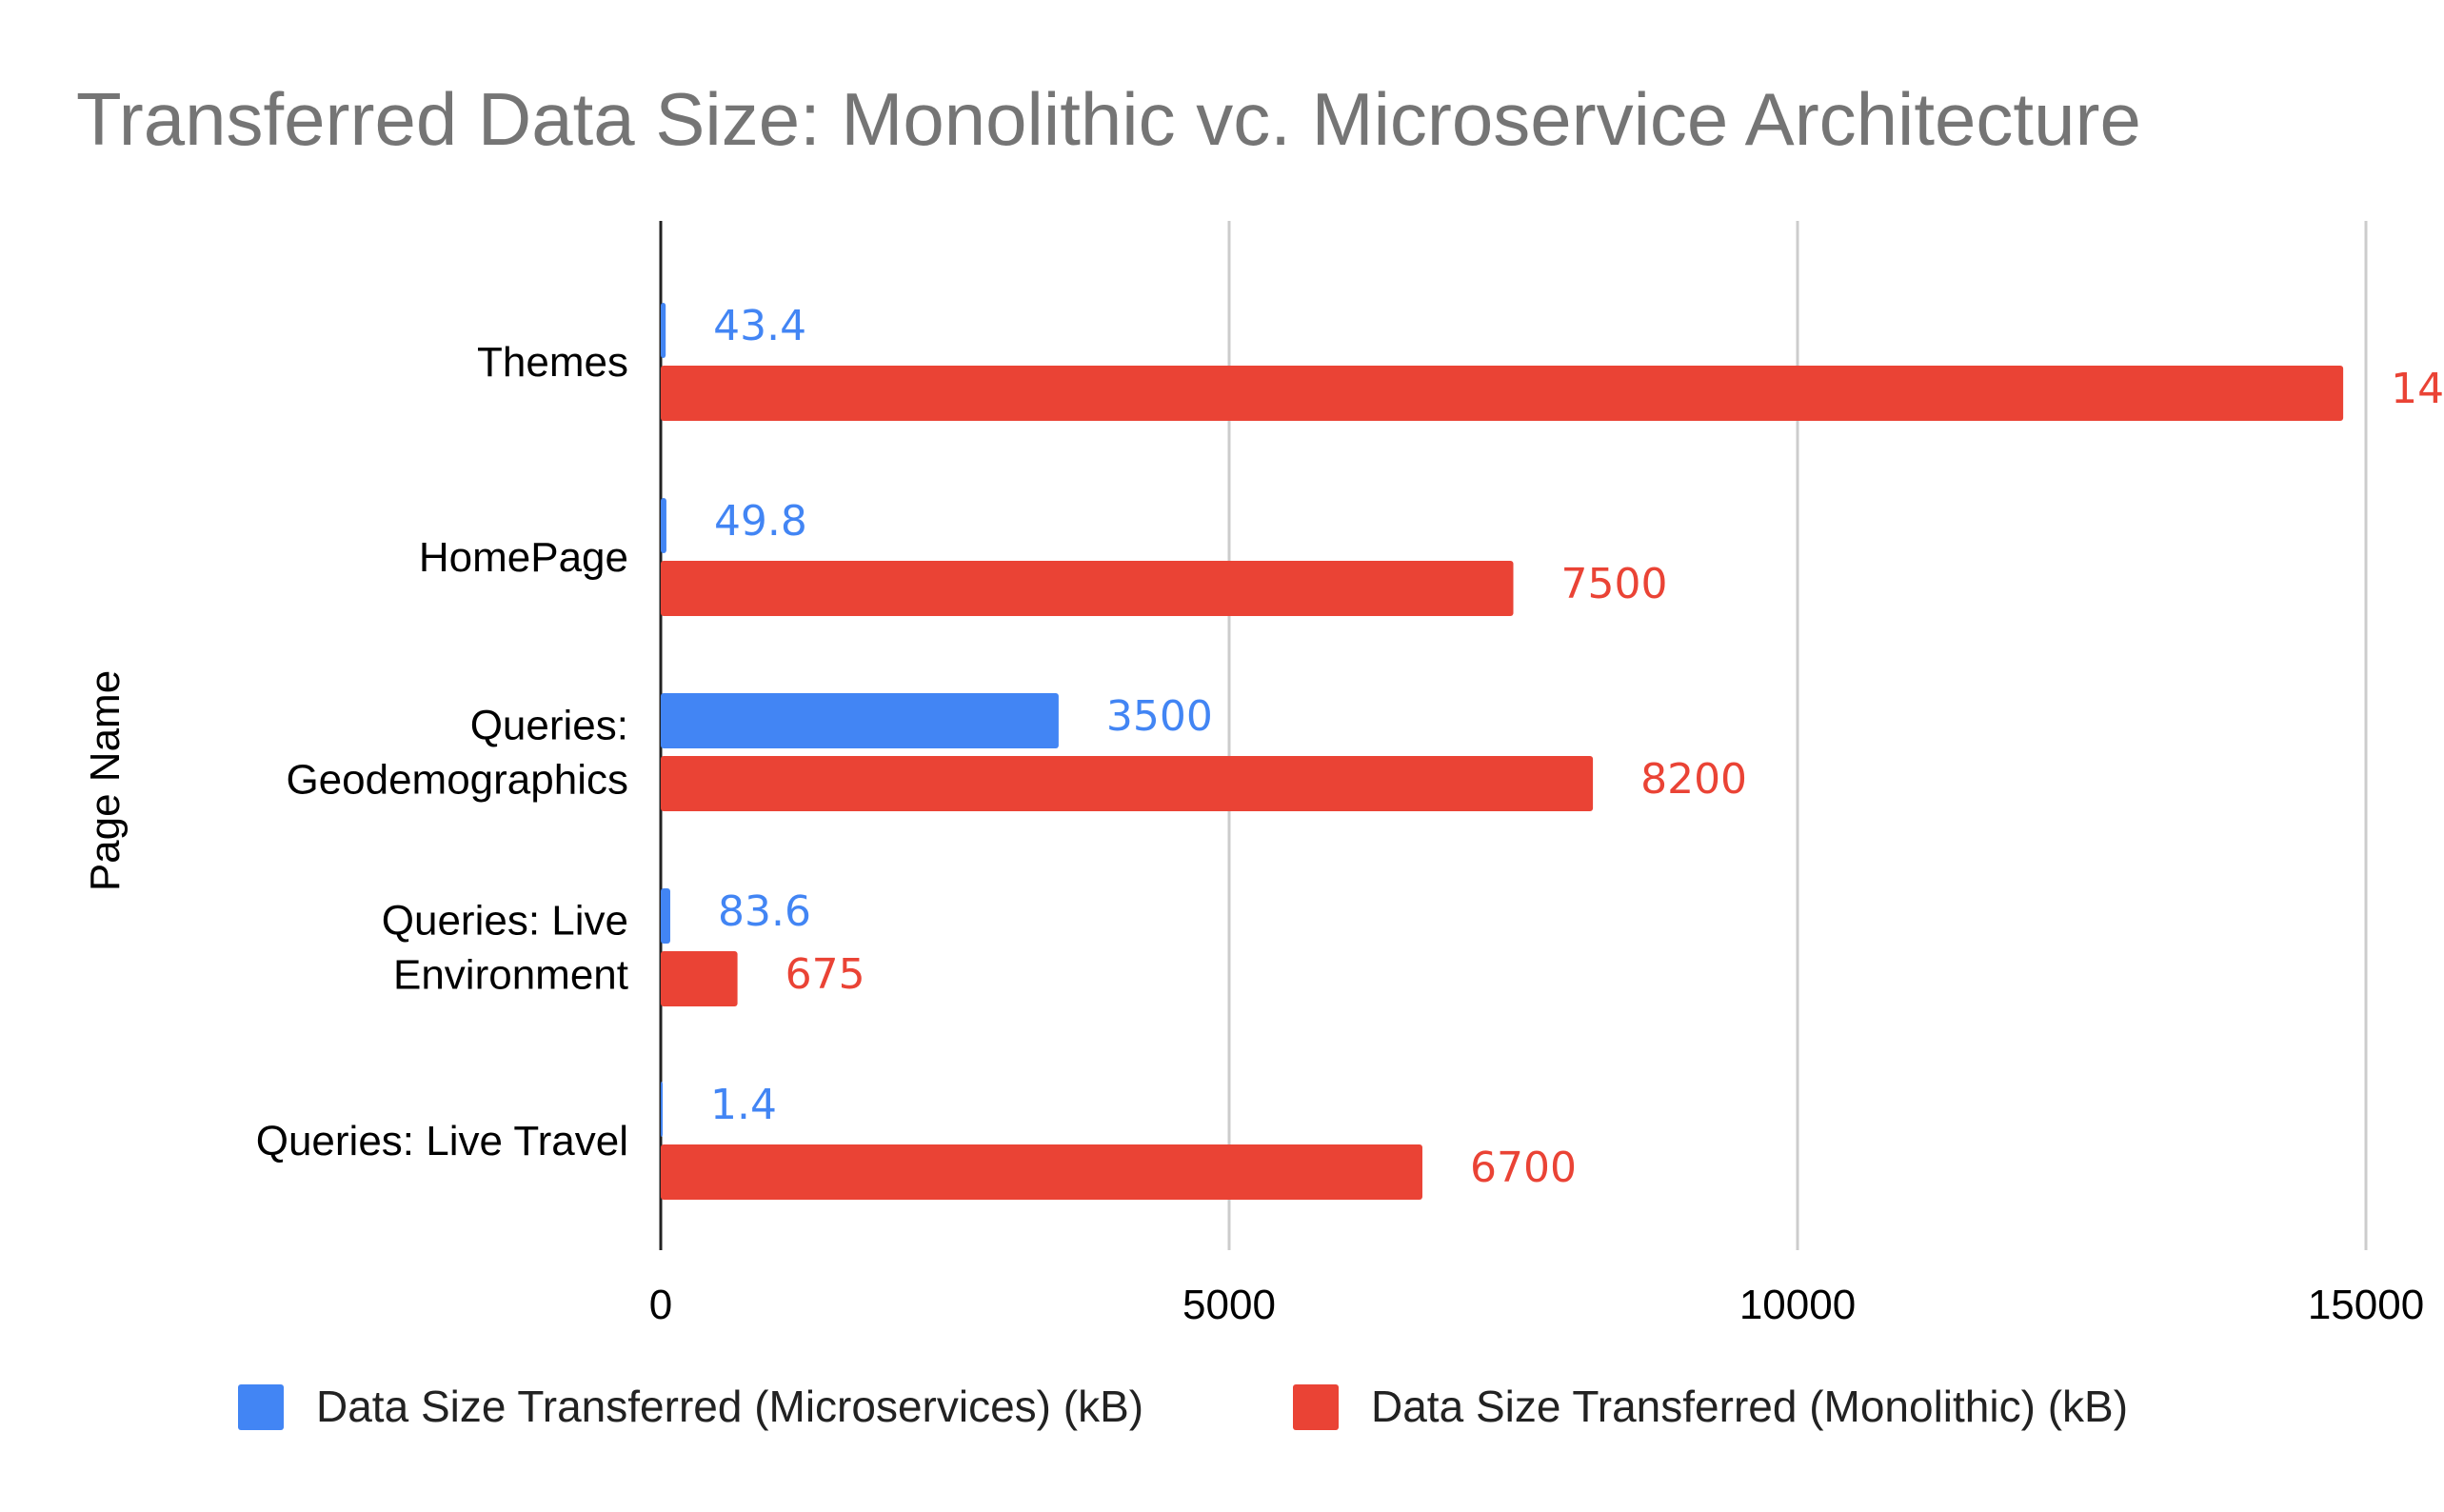  I want to click on y-axis-label: Page Name, so click(105, 780).